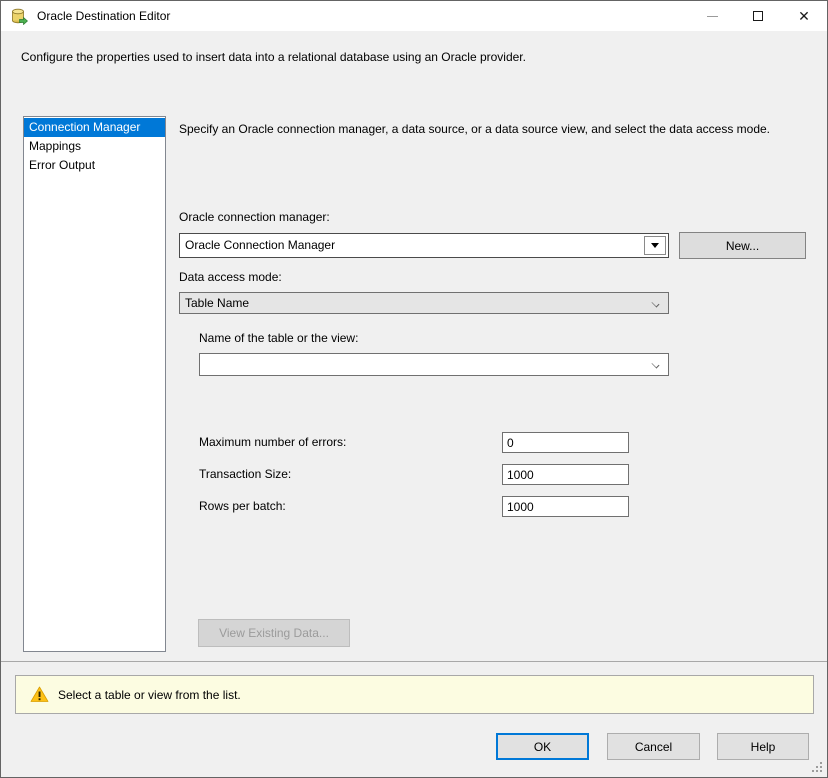 The height and width of the screenshot is (778, 828). I want to click on window-title: Oracle Destination Editor, so click(104, 16).